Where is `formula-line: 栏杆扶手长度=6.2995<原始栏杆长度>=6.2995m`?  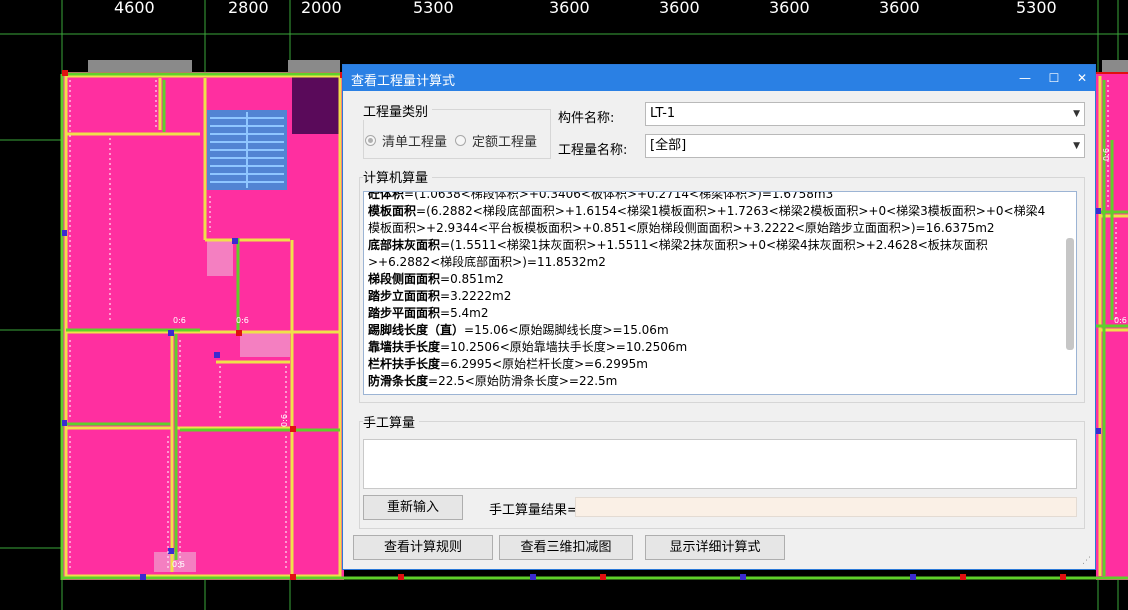
formula-line: 栏杆扶手长度=6.2995<原始栏杆长度>=6.2995m is located at coordinates (710, 364).